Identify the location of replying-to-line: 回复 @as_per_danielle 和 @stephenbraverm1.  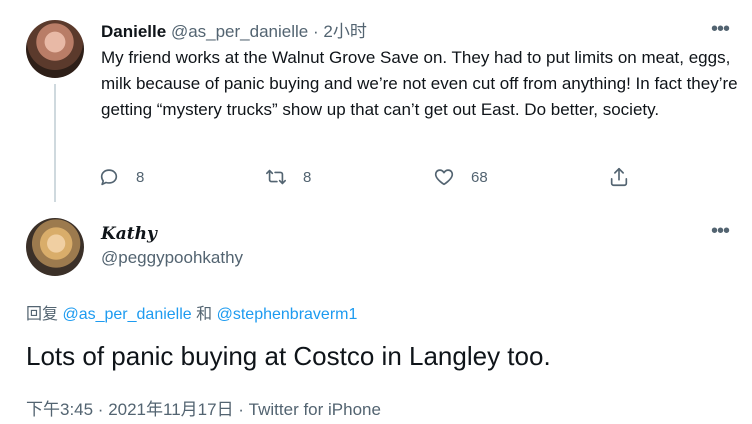
(191, 312).